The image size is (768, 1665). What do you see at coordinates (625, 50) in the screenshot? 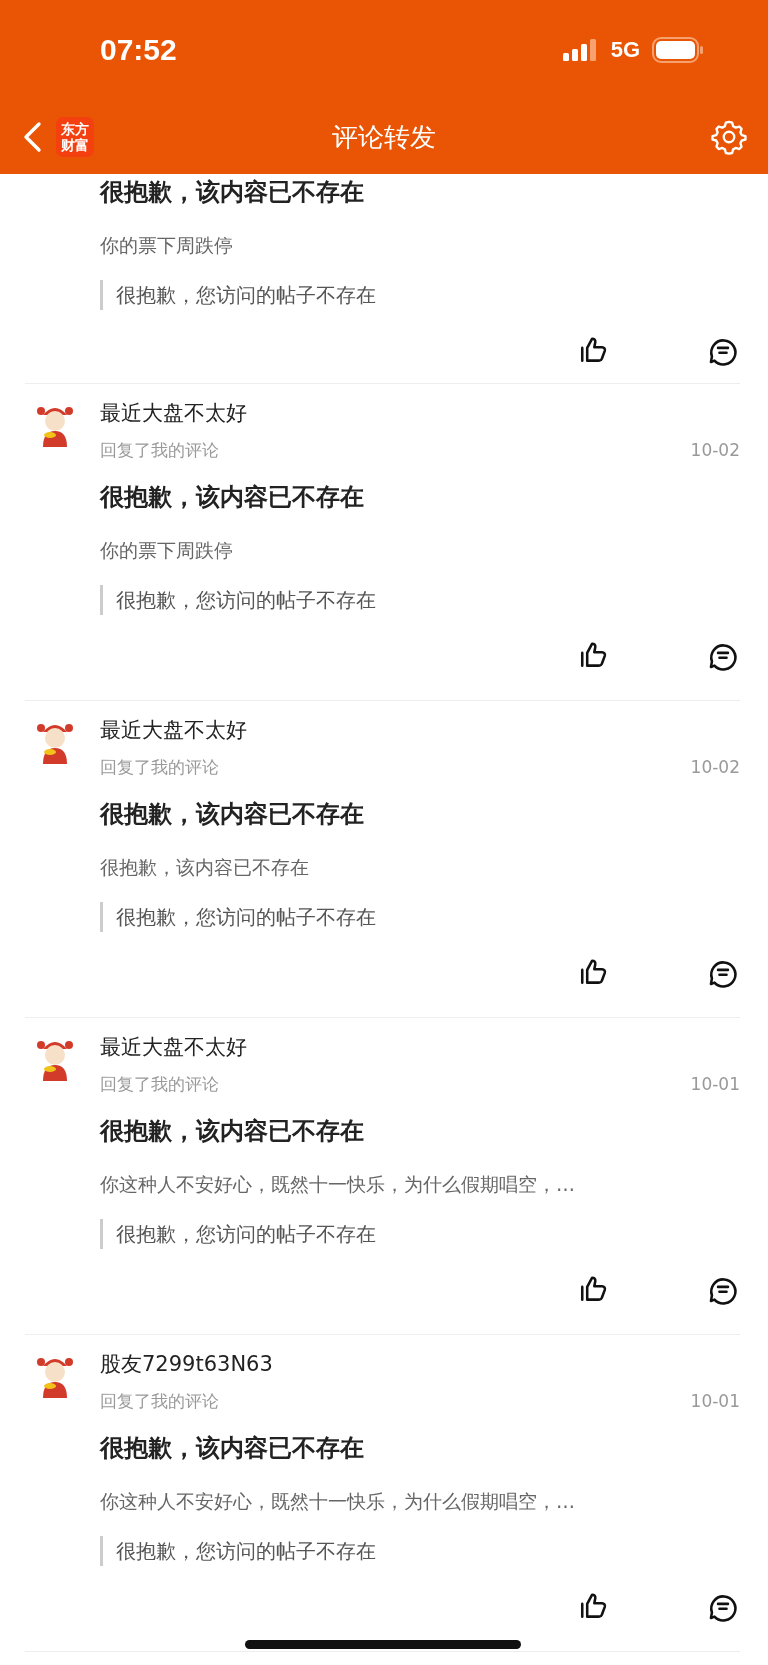
I see `network-label: 5G` at bounding box center [625, 50].